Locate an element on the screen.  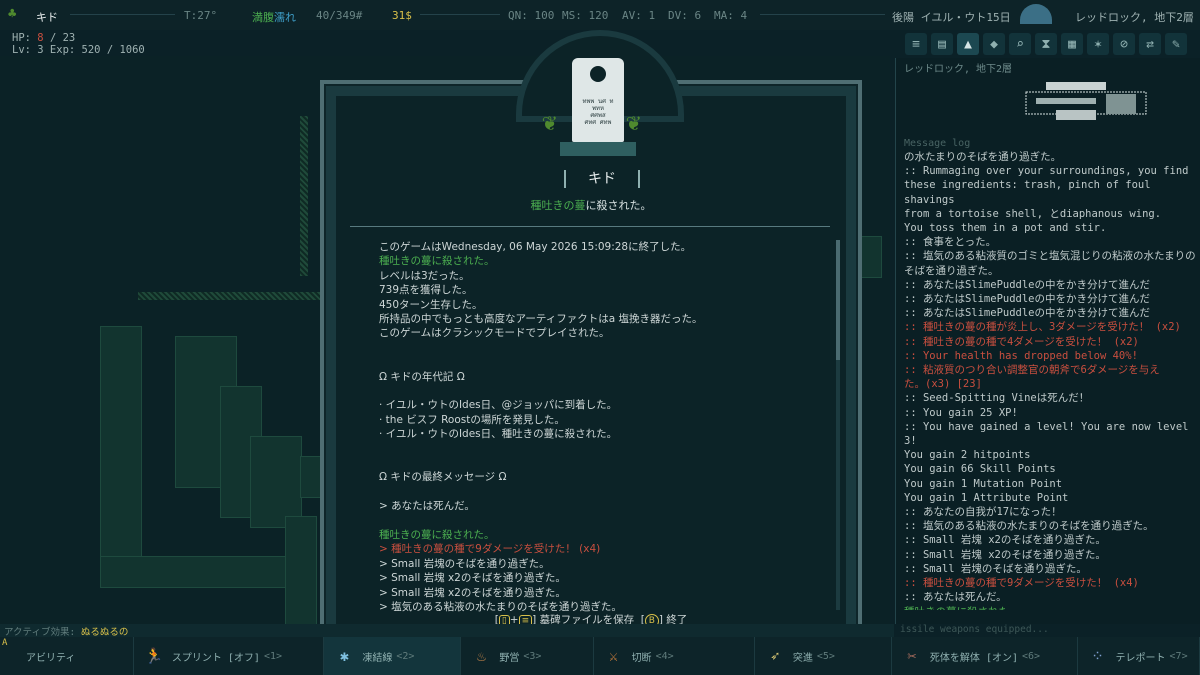
tombstone-base is located at coordinates (598, 149).